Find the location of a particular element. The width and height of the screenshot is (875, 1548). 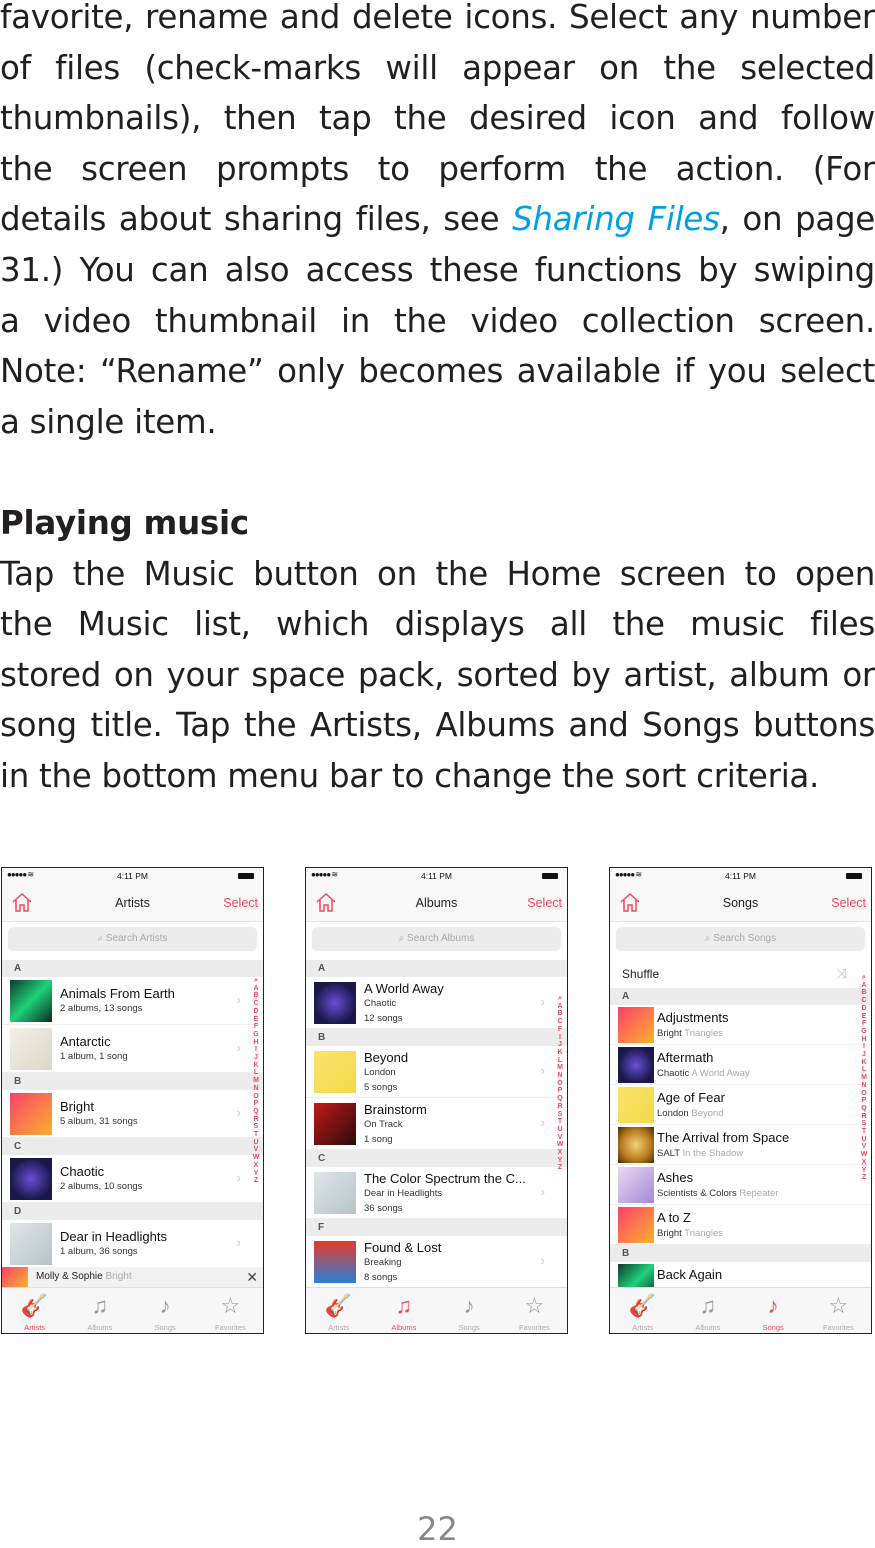

alphabet-index: ⌕ A B C D E F G H I J K L M N O P Q R S T U V W X Y Z is located at coordinates (256, 1081).